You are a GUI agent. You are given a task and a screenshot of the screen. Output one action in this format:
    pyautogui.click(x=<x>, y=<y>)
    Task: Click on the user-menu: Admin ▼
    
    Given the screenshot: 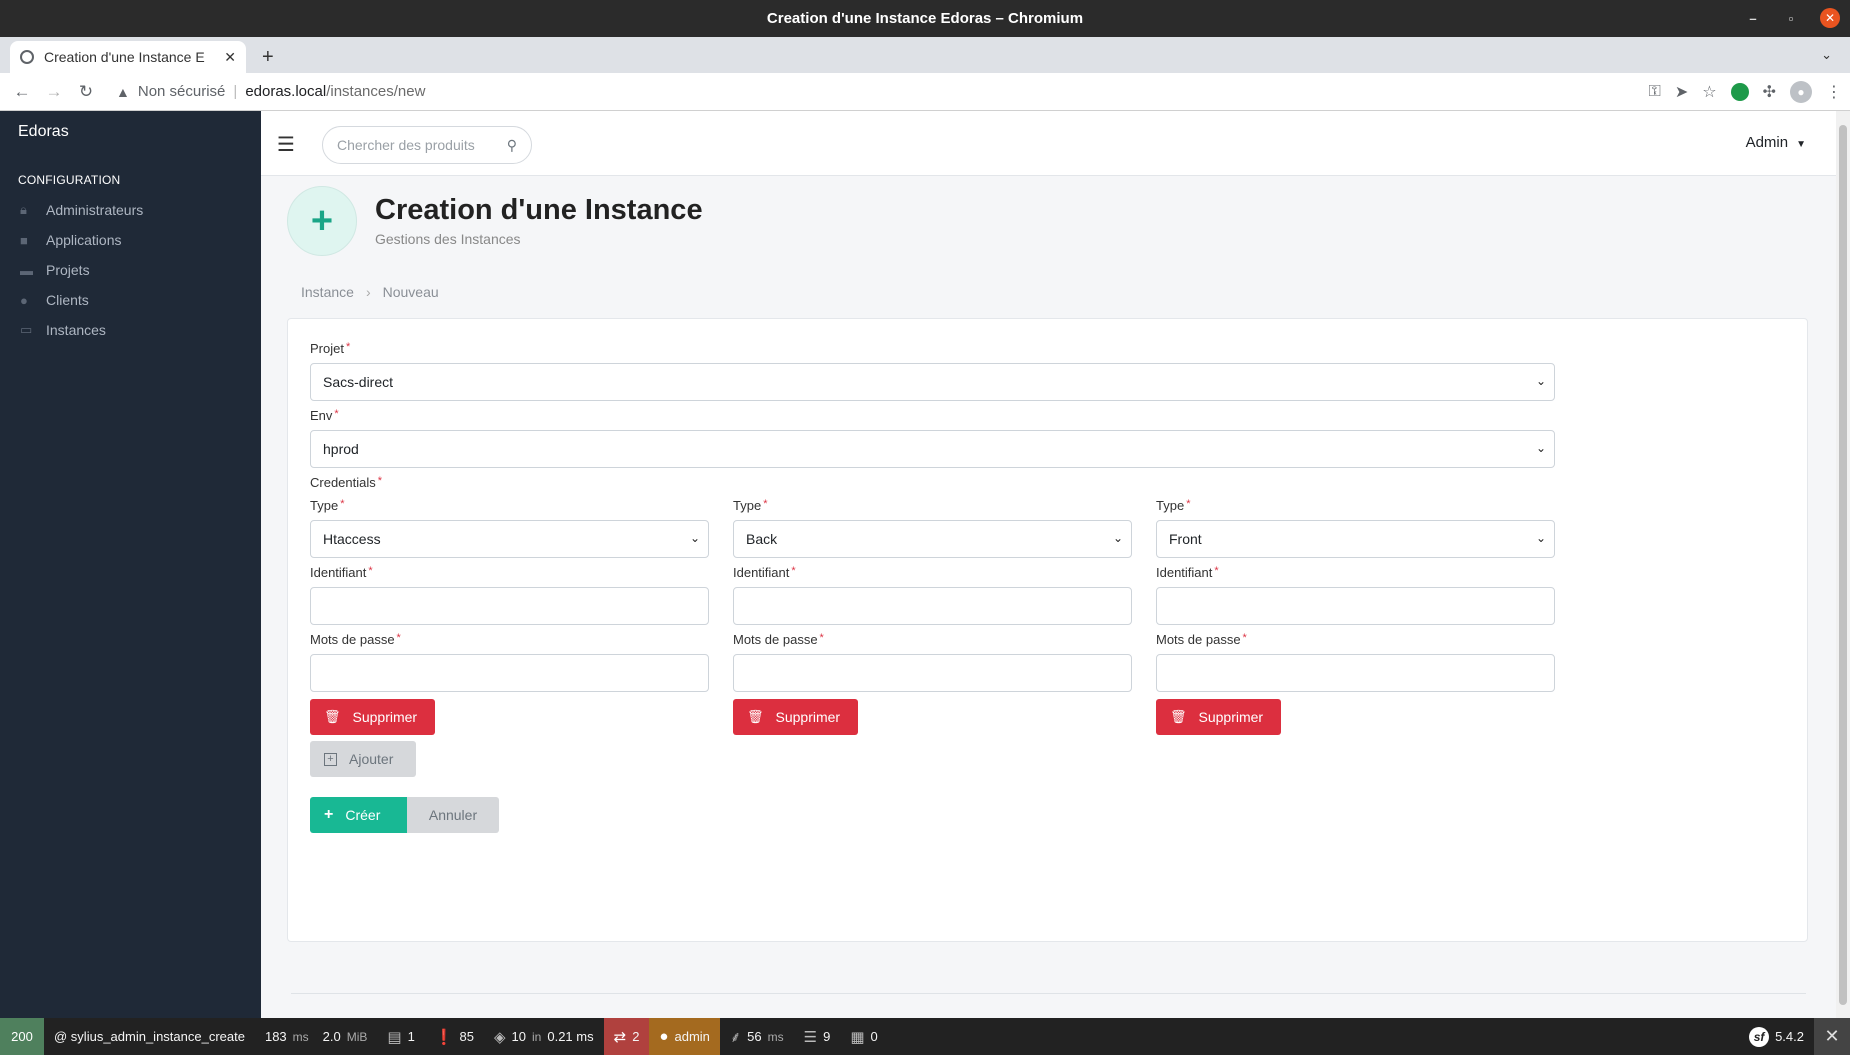 What is the action you would take?
    pyautogui.click(x=1776, y=142)
    